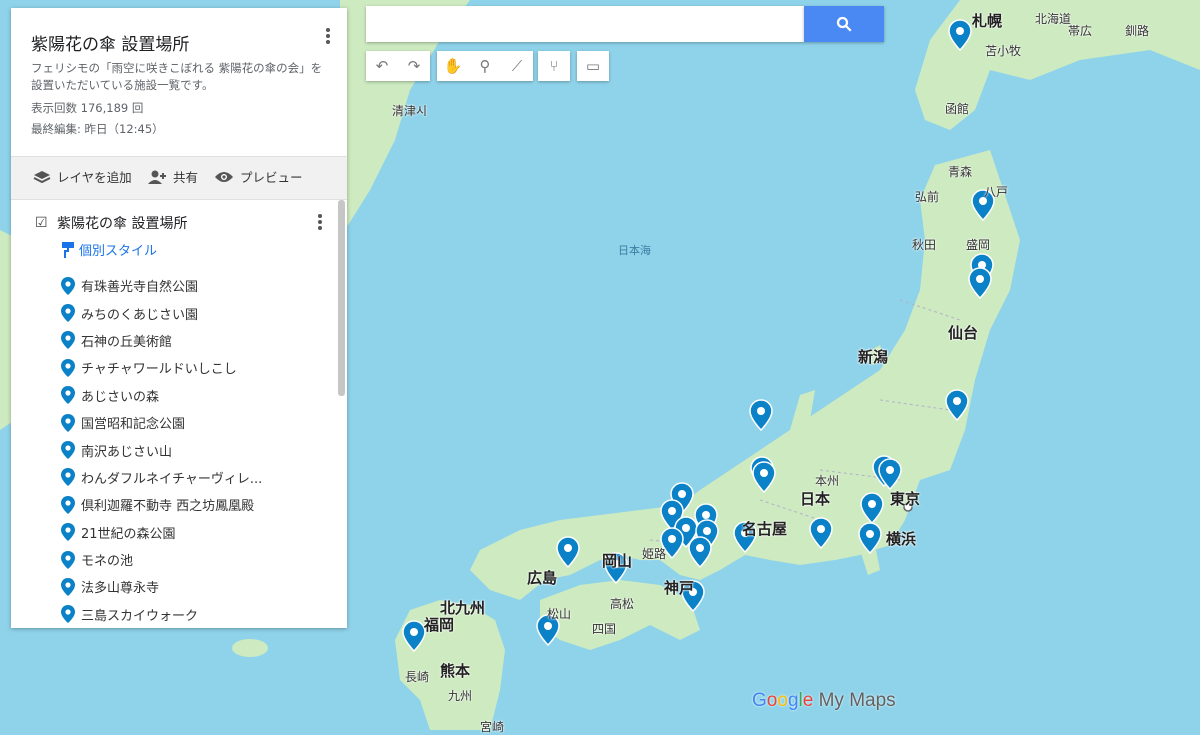  What do you see at coordinates (161, 586) in the screenshot?
I see `place-list-item: 法多山尊永寺` at bounding box center [161, 586].